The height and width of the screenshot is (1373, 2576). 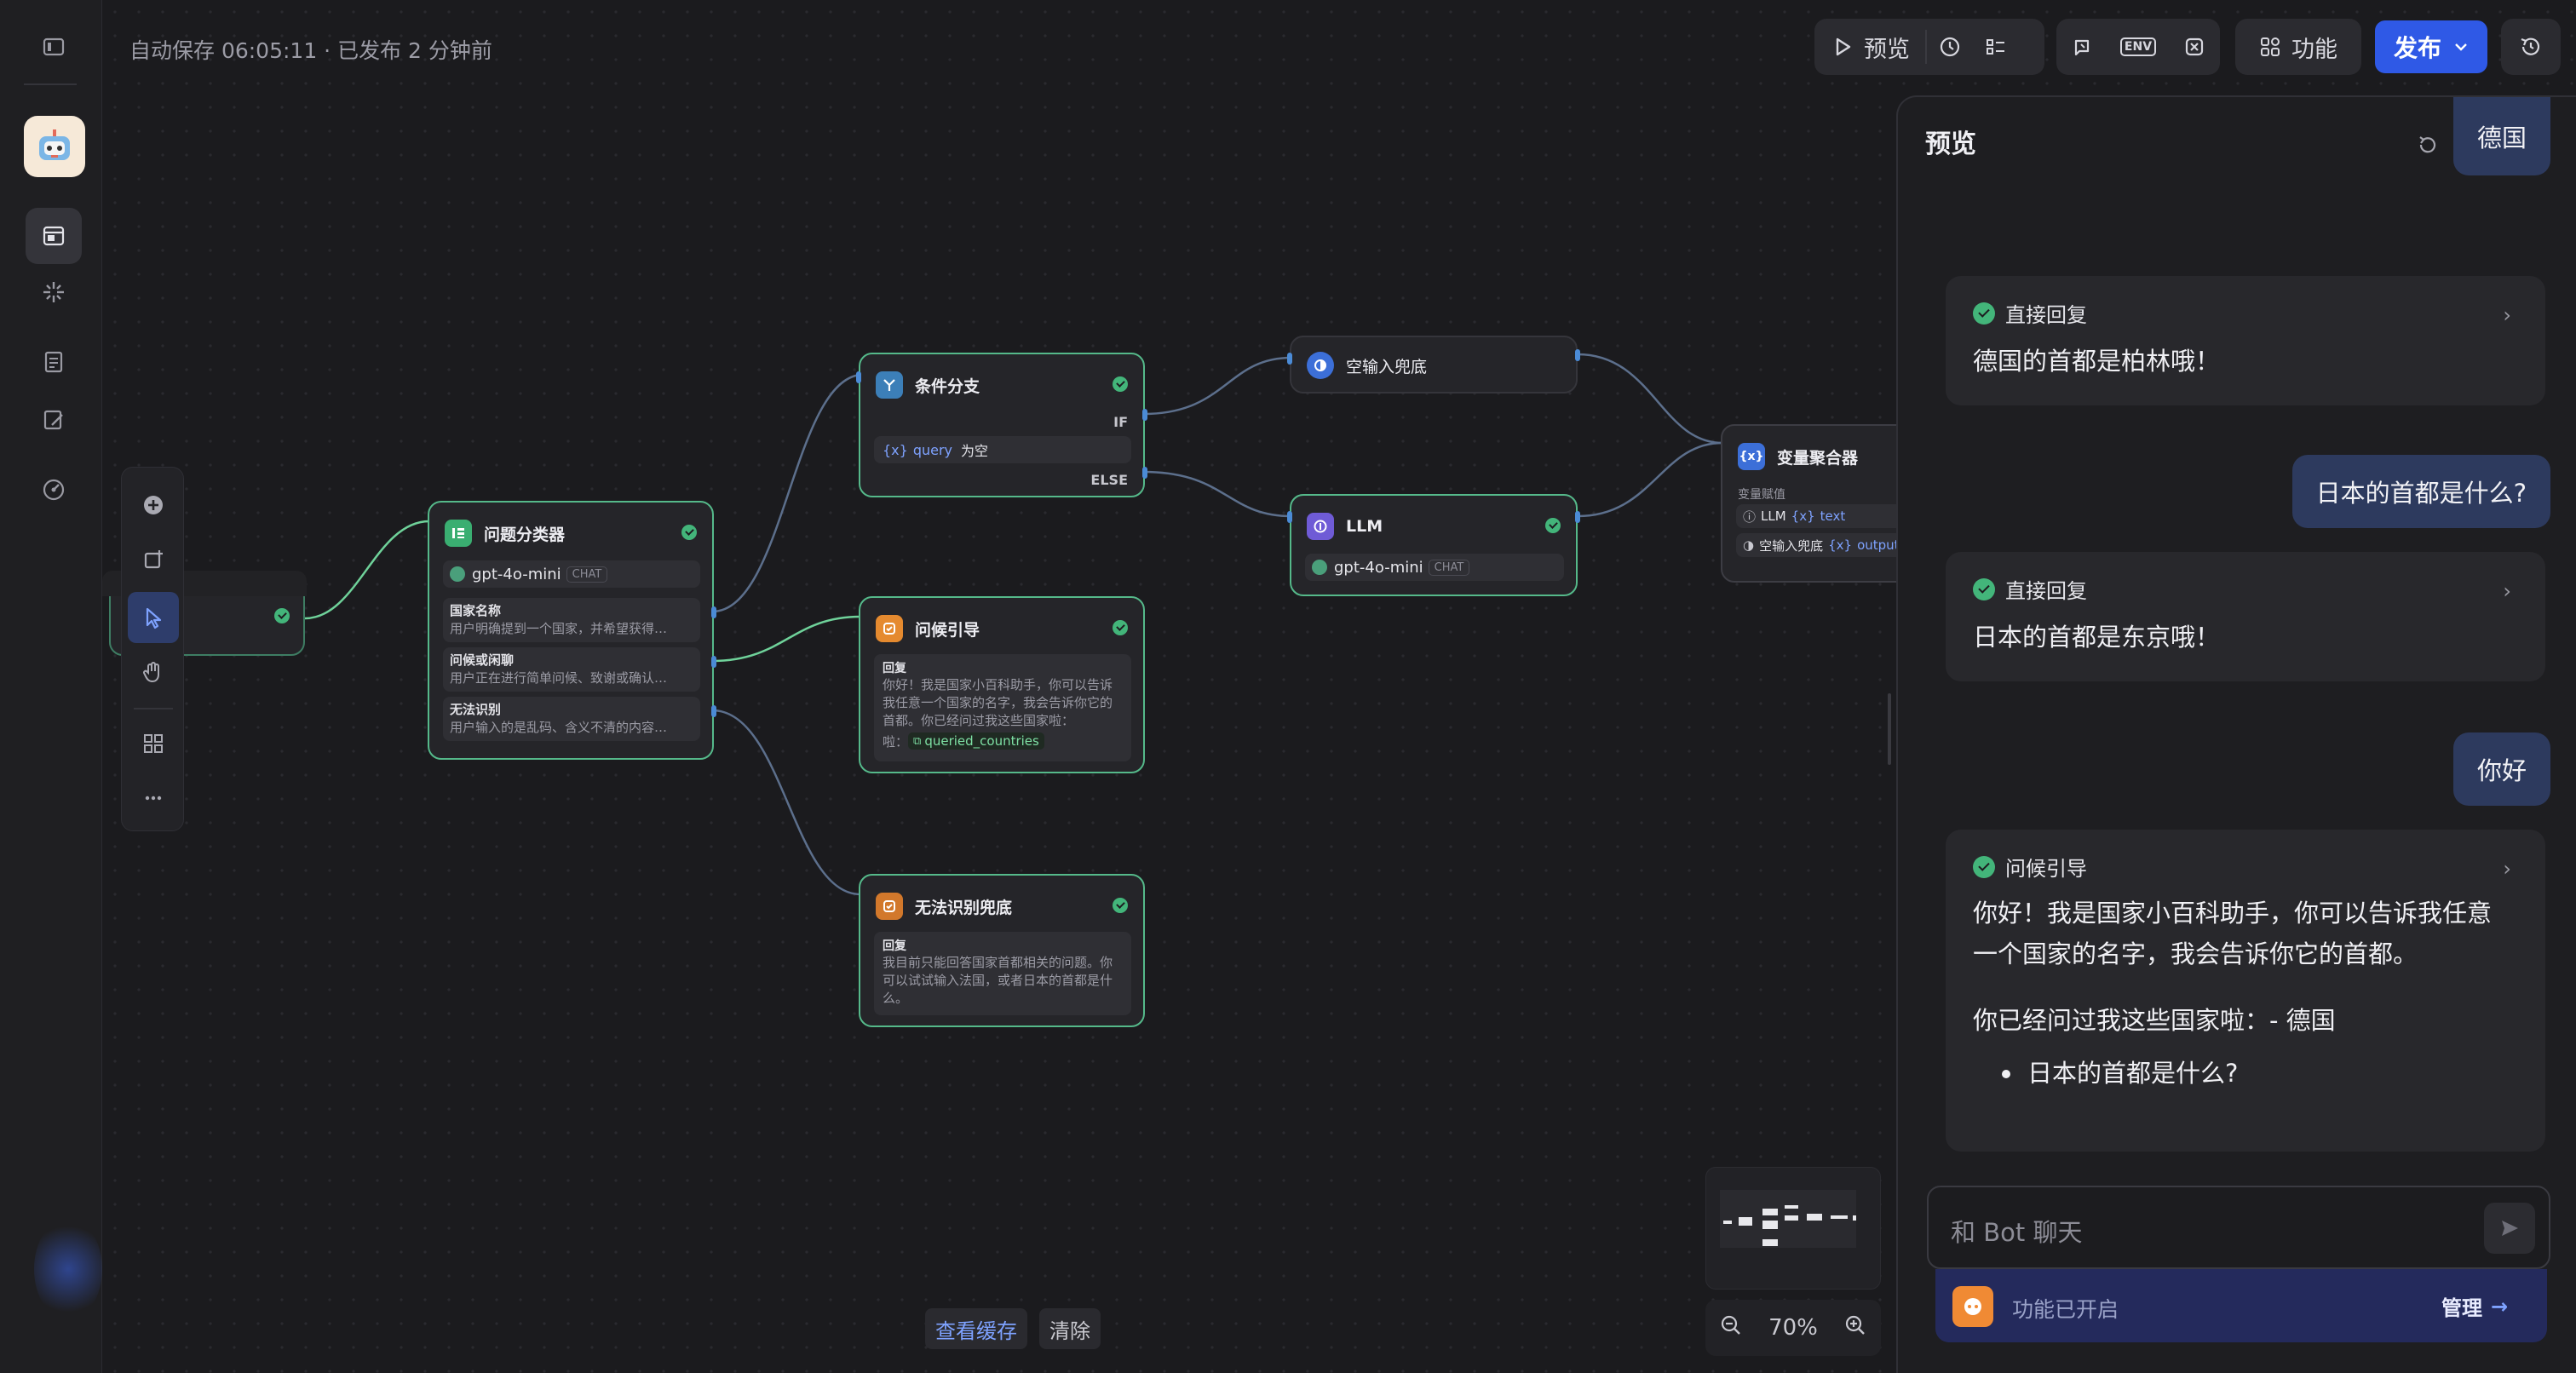 I want to click on source-node: LLM, so click(x=1774, y=516).